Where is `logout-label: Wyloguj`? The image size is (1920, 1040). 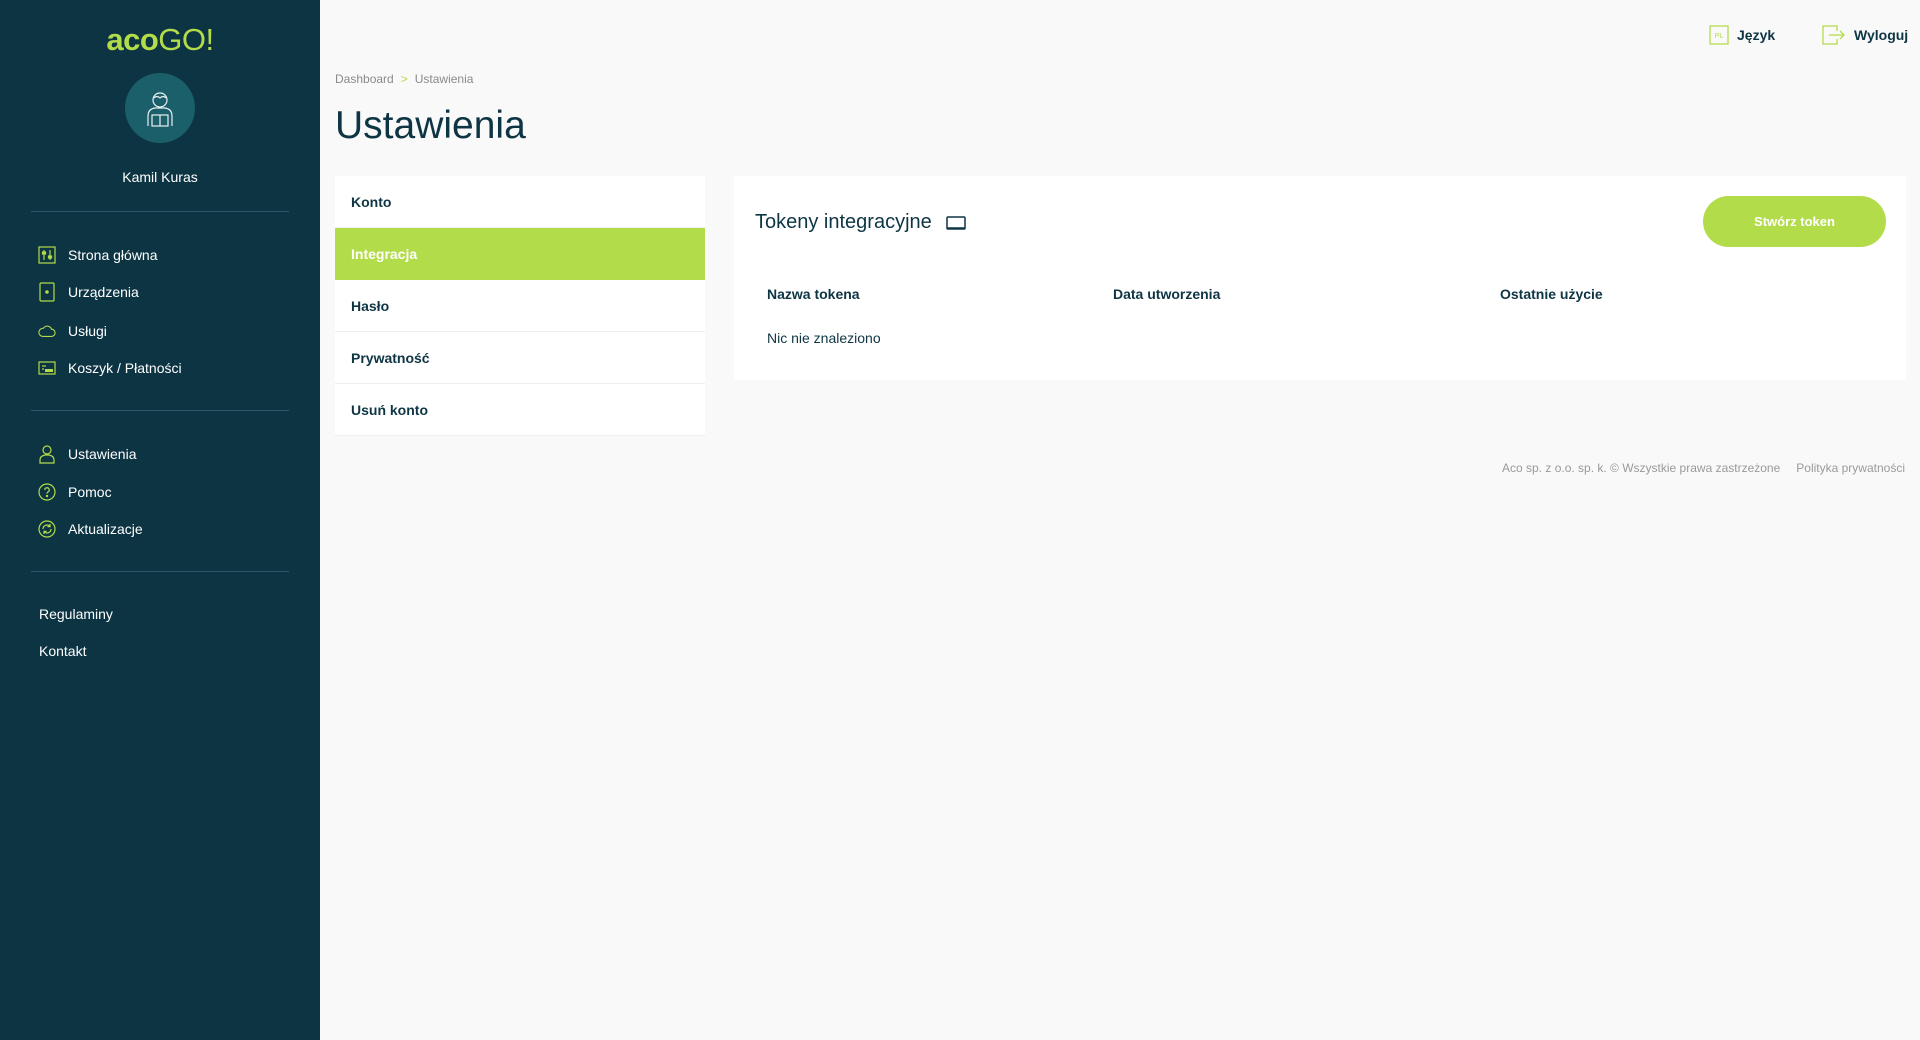 logout-label: Wyloguj is located at coordinates (1881, 35).